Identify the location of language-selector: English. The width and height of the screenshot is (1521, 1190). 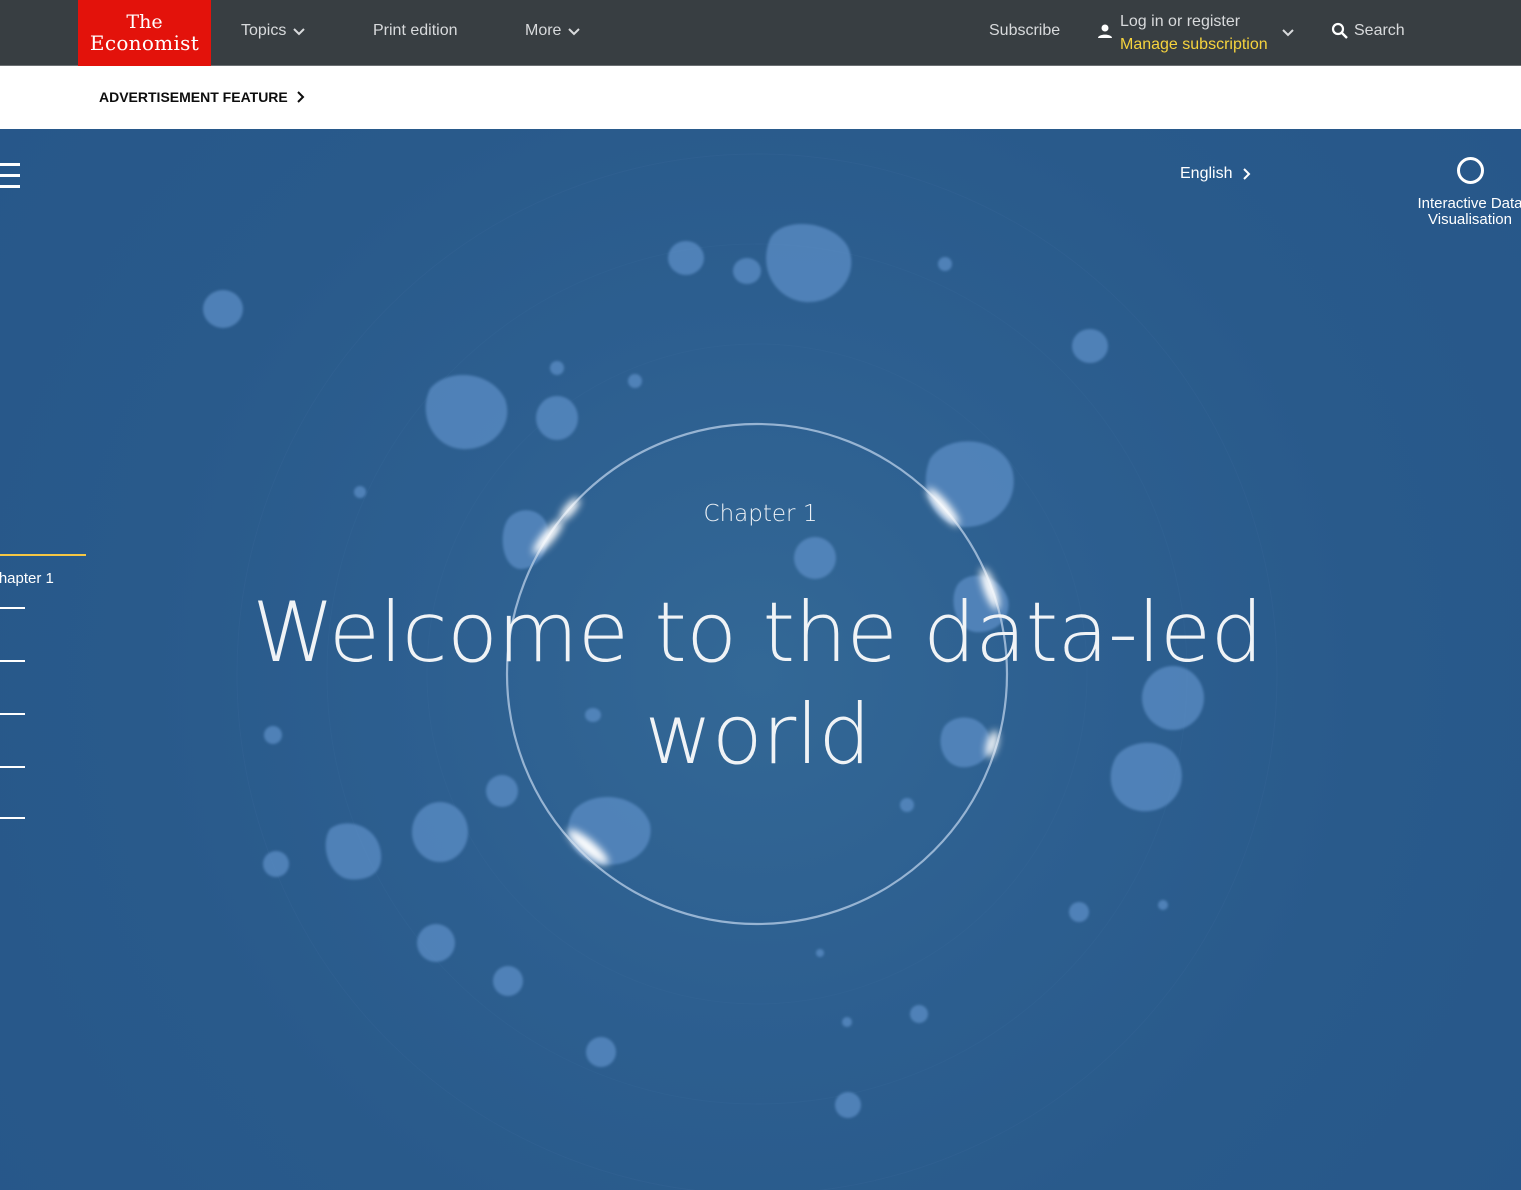
(1216, 174).